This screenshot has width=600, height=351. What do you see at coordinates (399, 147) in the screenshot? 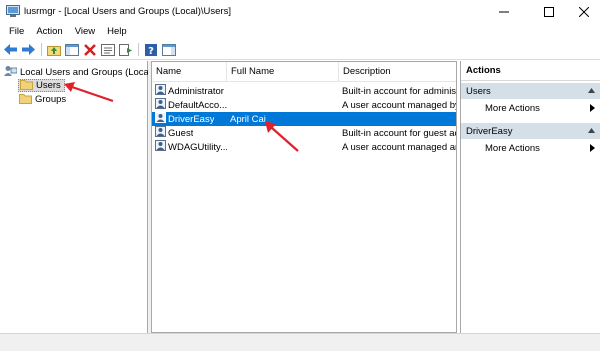
I see `cell-description: A user account managed an` at bounding box center [399, 147].